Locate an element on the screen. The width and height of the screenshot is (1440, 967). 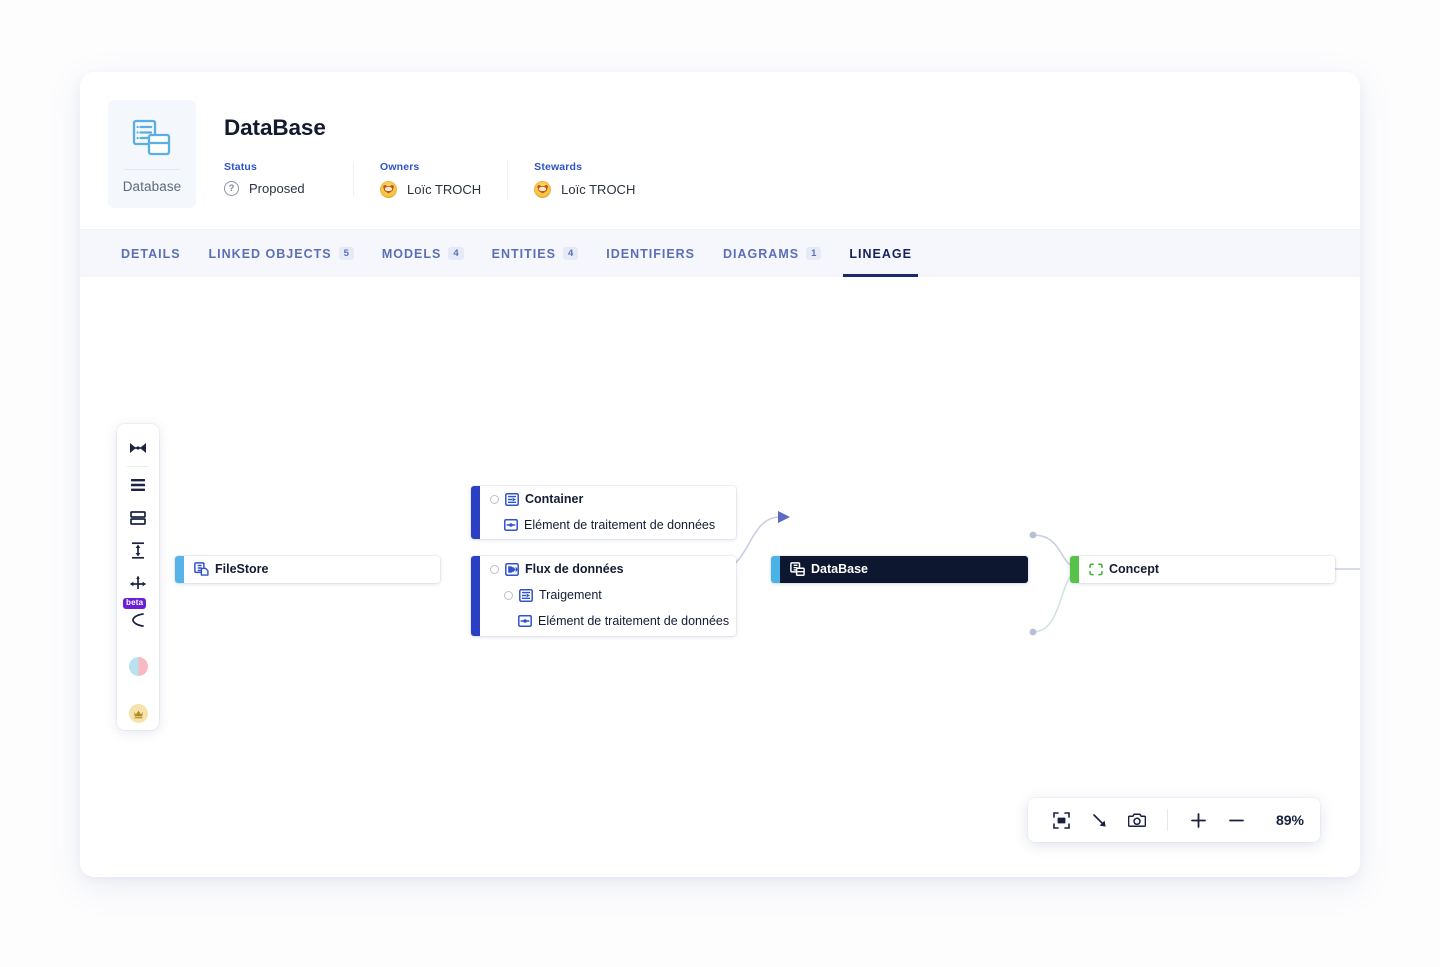
zoom-controls: 89% is located at coordinates (1174, 820).